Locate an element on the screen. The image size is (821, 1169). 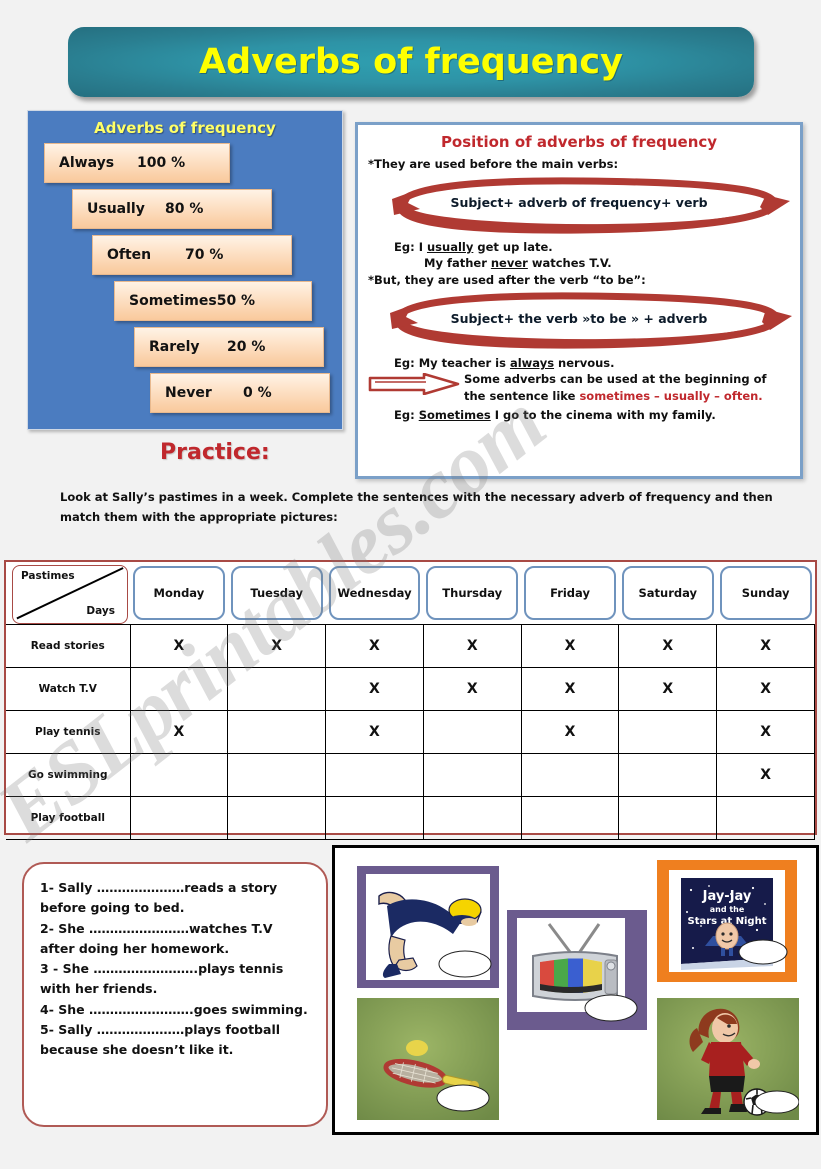
formula-box-1: Subject+ adverb of frequency+ verb is located at coordinates (579, 206).